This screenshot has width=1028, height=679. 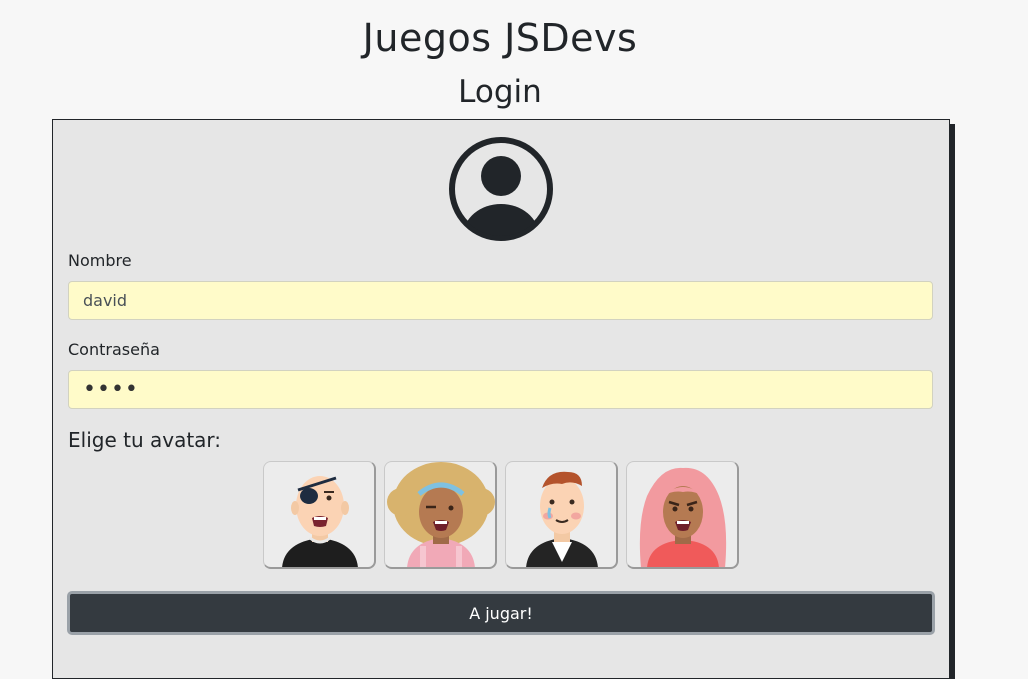 What do you see at coordinates (111, 389) in the screenshot?
I see `password-input-value: ••••` at bounding box center [111, 389].